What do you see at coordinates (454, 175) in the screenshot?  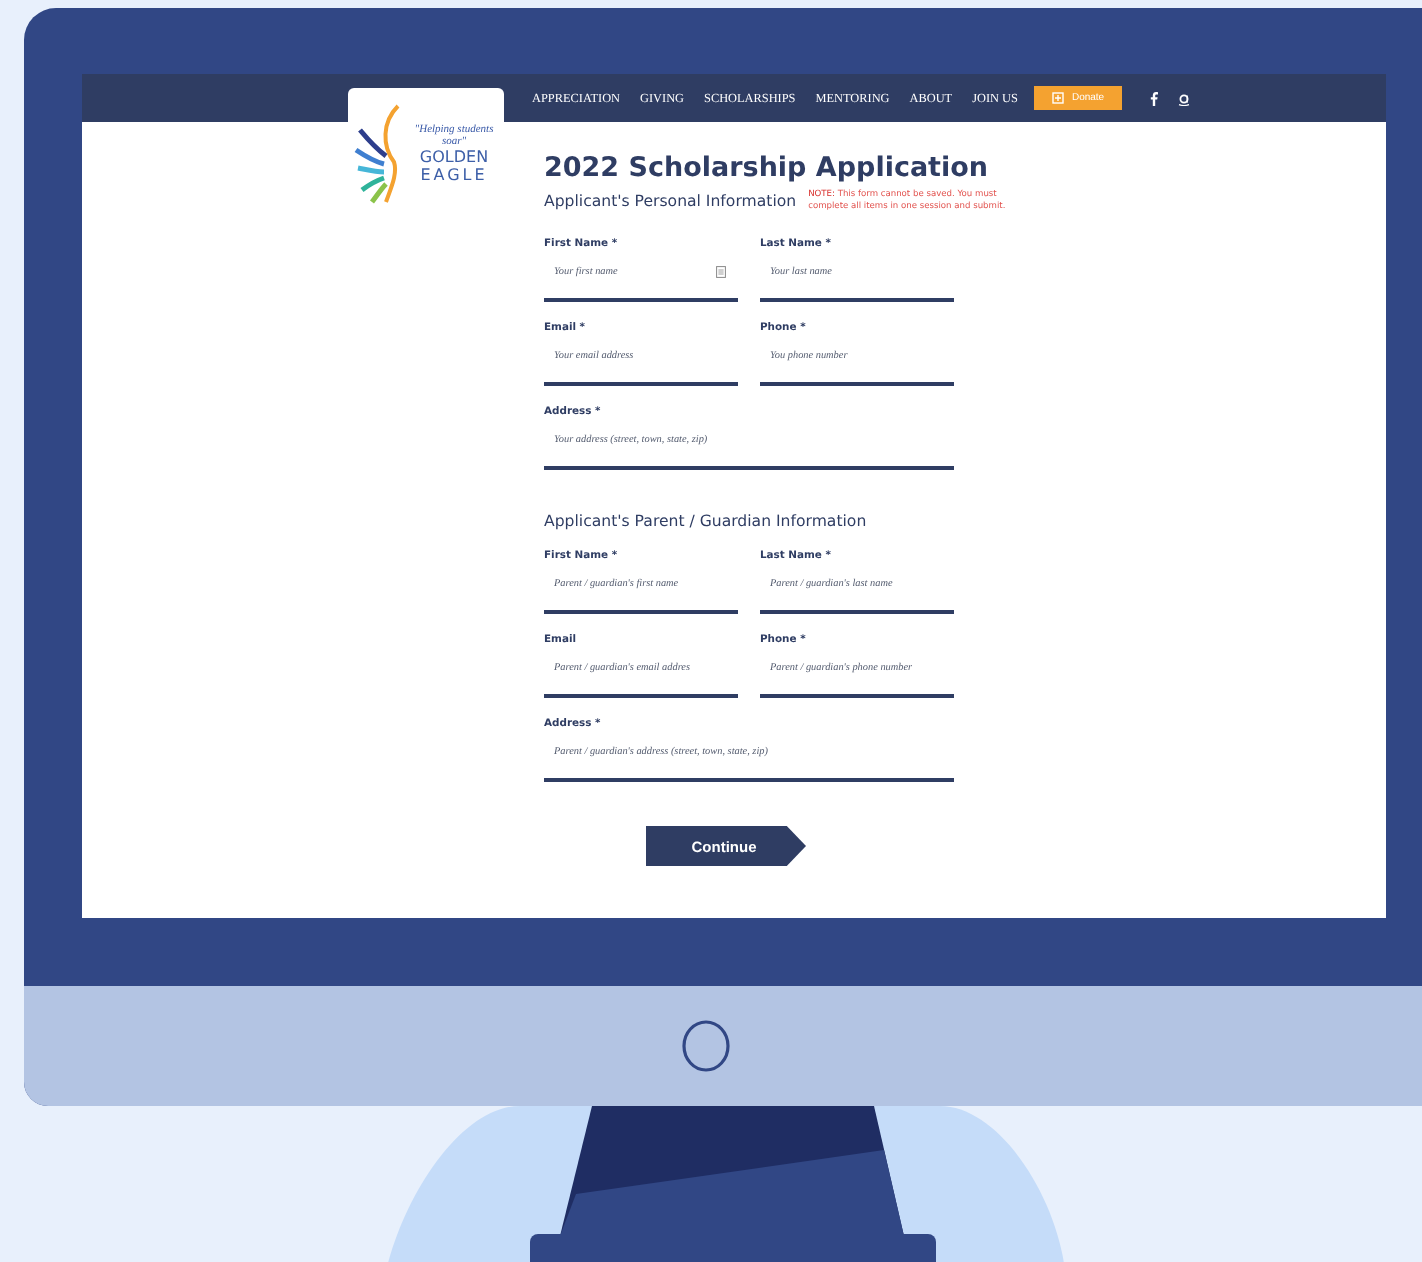 I see `logo-name: EAGLE` at bounding box center [454, 175].